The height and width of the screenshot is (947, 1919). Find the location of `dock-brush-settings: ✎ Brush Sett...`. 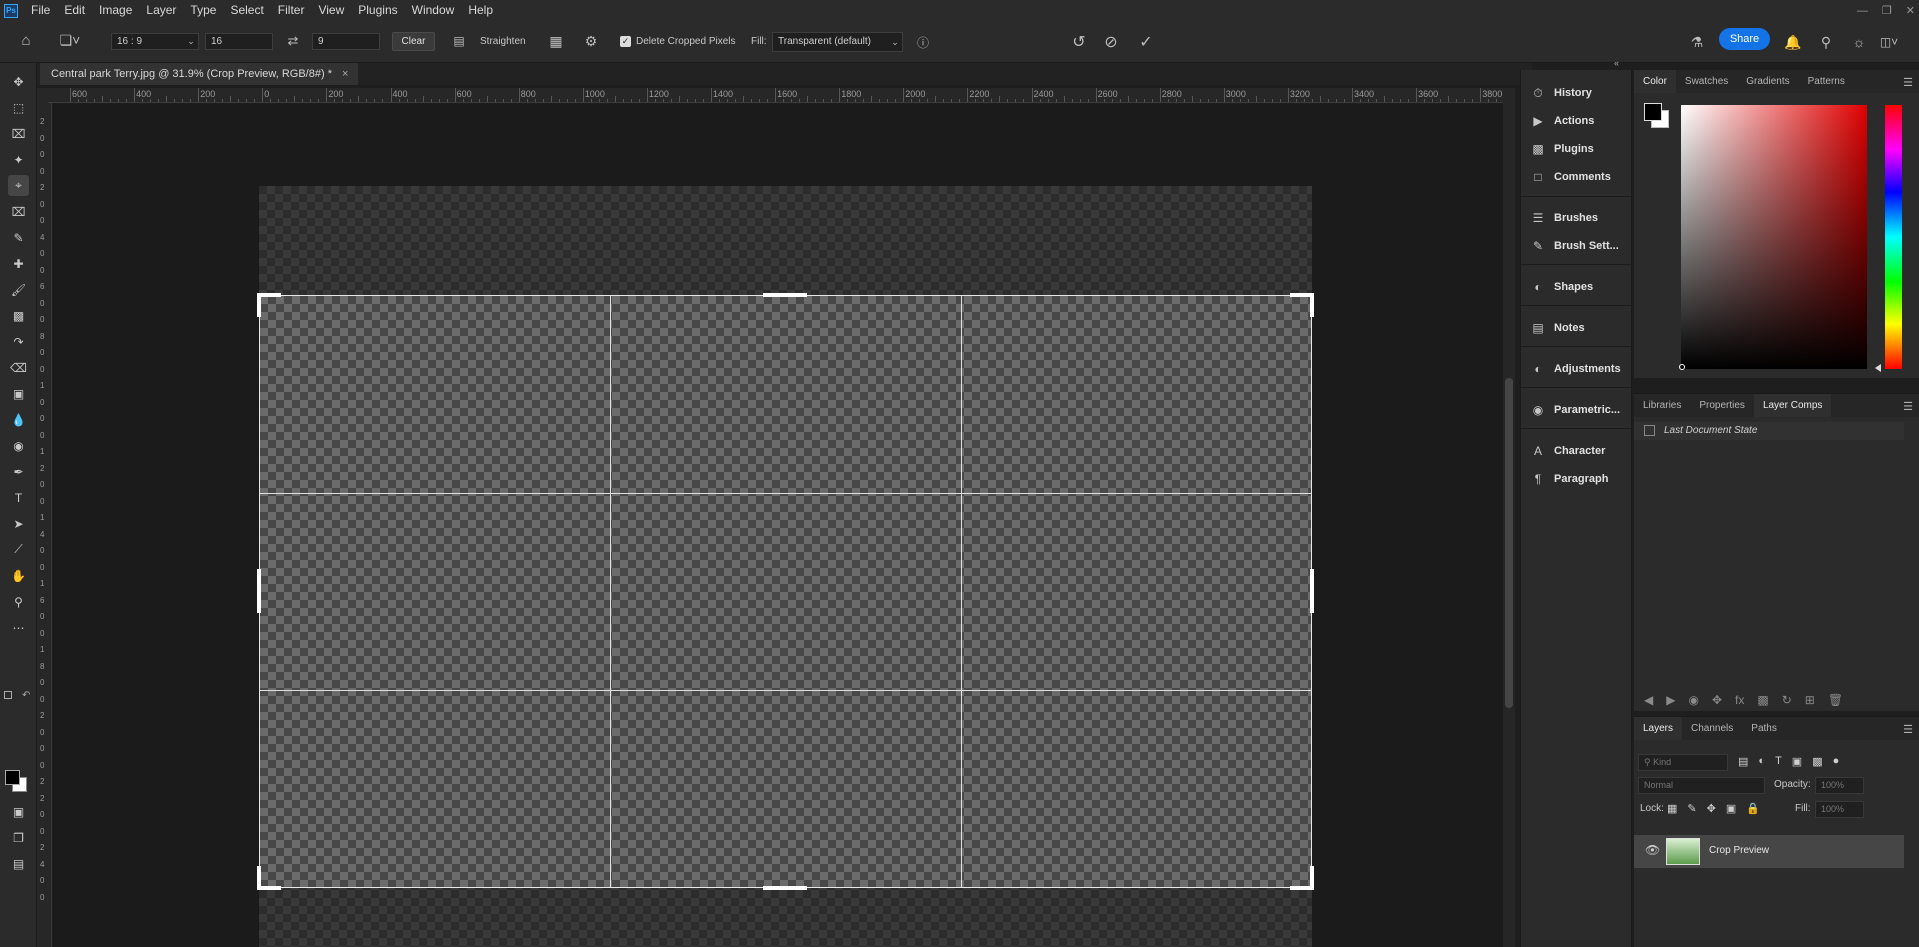

dock-brush-settings: ✎ Brush Sett... is located at coordinates (1576, 246).